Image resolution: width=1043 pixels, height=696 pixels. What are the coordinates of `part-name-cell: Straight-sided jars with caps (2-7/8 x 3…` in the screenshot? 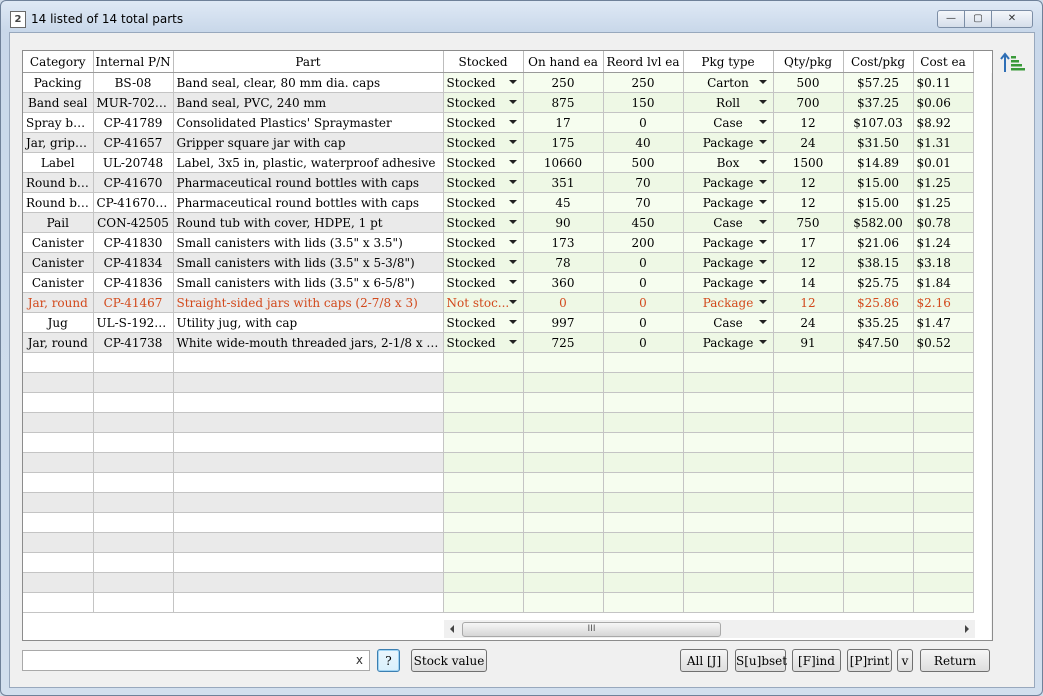 It's located at (308, 302).